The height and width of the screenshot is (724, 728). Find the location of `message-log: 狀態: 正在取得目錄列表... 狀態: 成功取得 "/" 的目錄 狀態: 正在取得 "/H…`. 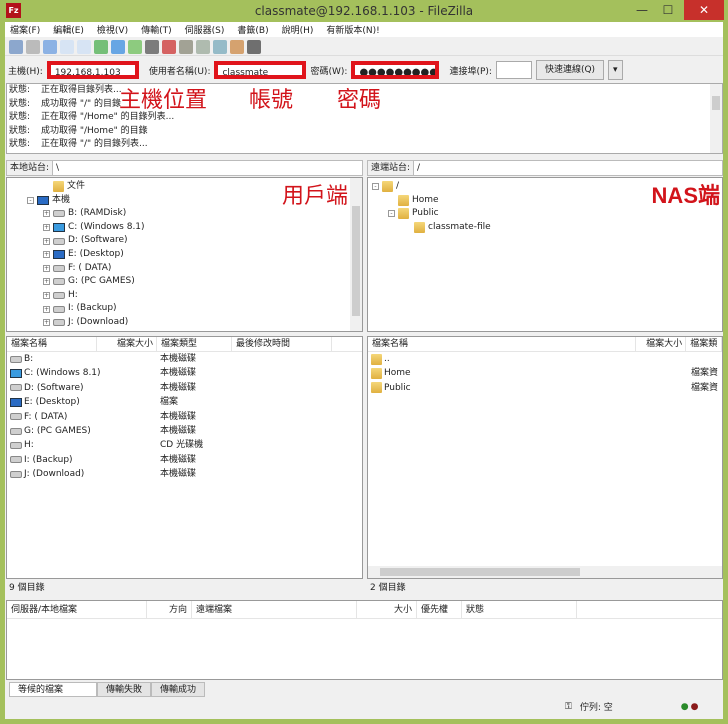

message-log: 狀態: 正在取得目錄列表... 狀態: 成功取得 "/" 的目錄 狀態: 正在取得 "/H… is located at coordinates (364, 118).